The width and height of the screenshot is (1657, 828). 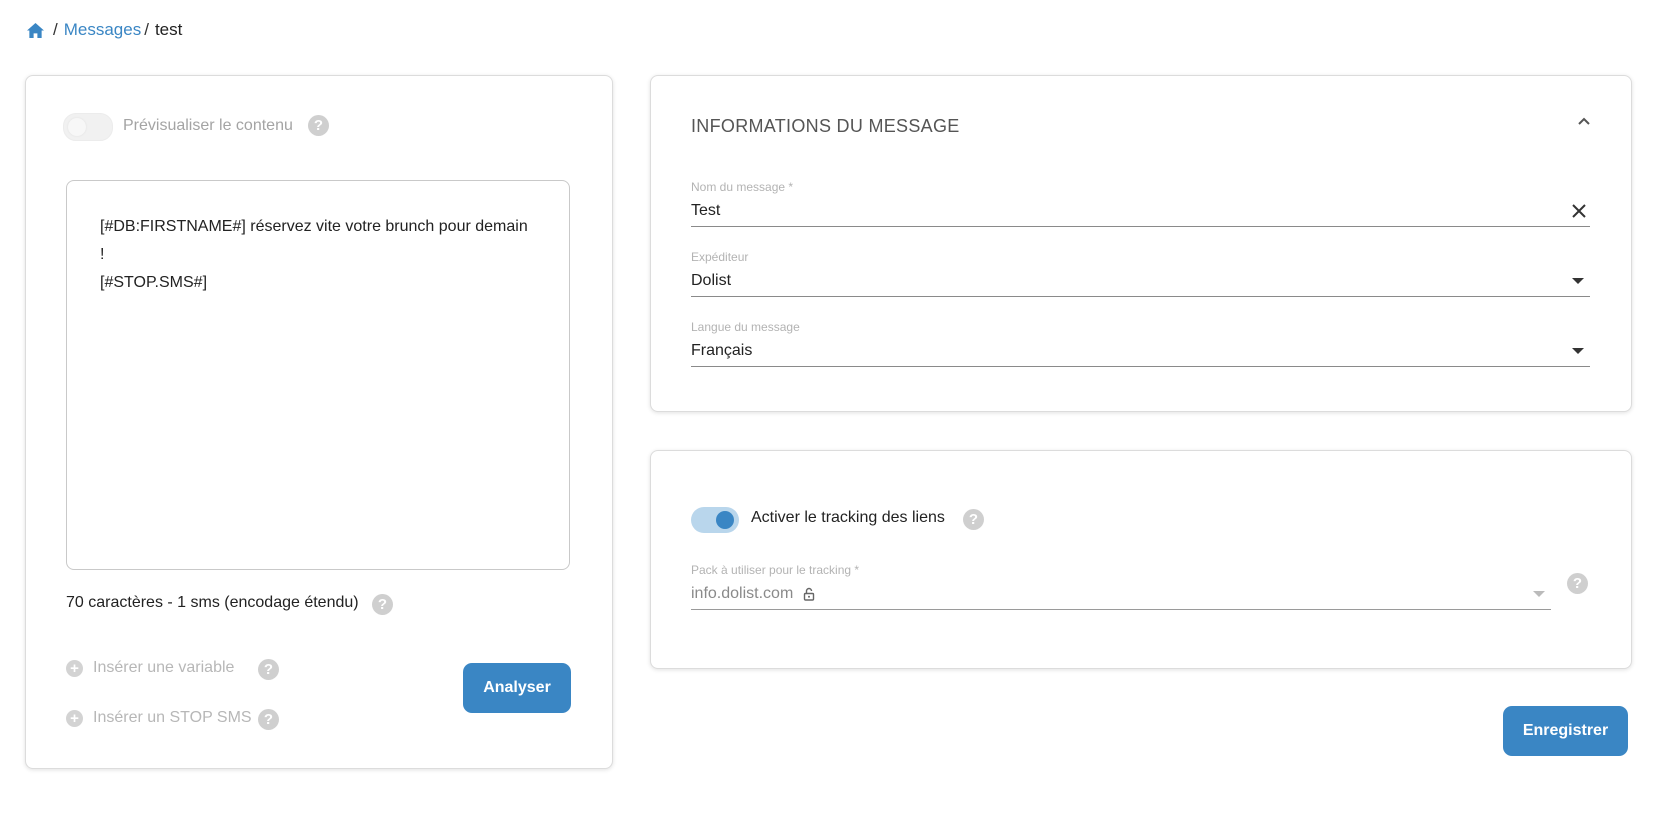 I want to click on field-value: info.dolist.com, so click(x=742, y=593).